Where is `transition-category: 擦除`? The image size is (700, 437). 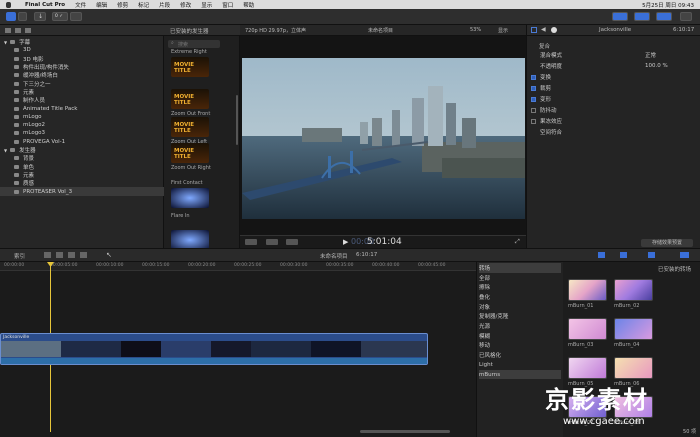
transition-category: 擦除 is located at coordinates (520, 287).